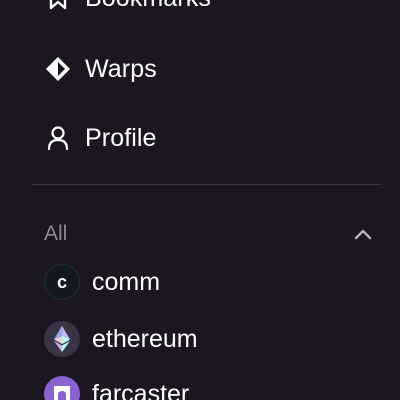  I want to click on avatar-letter: c, so click(61, 281).